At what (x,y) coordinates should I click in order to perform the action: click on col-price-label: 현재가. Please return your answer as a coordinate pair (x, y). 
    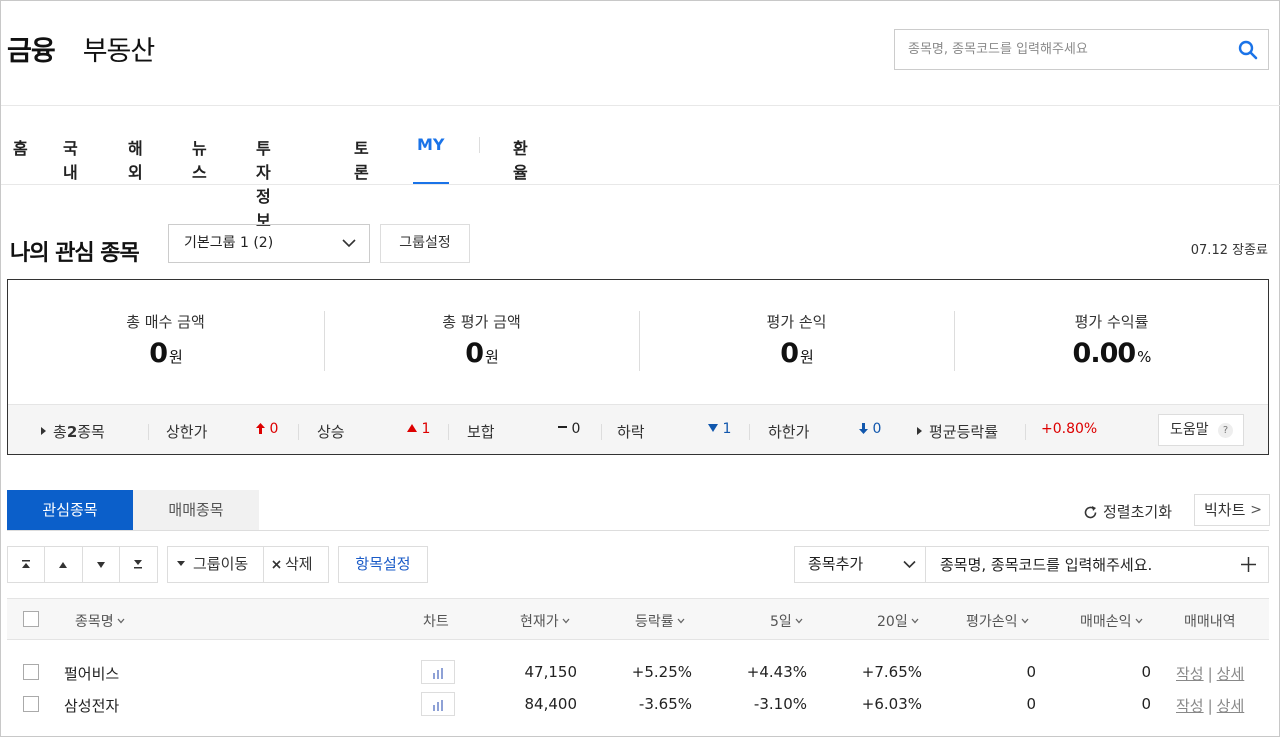
    Looking at the image, I should click on (539, 622).